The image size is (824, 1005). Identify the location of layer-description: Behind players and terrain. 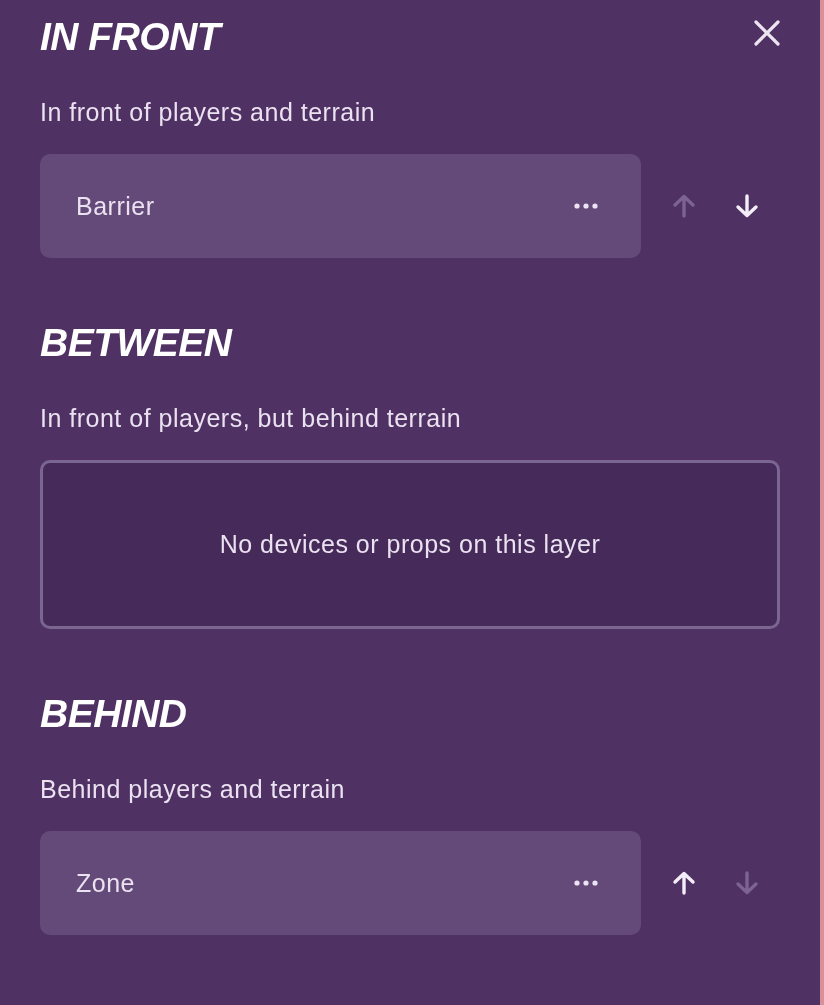
(193, 789).